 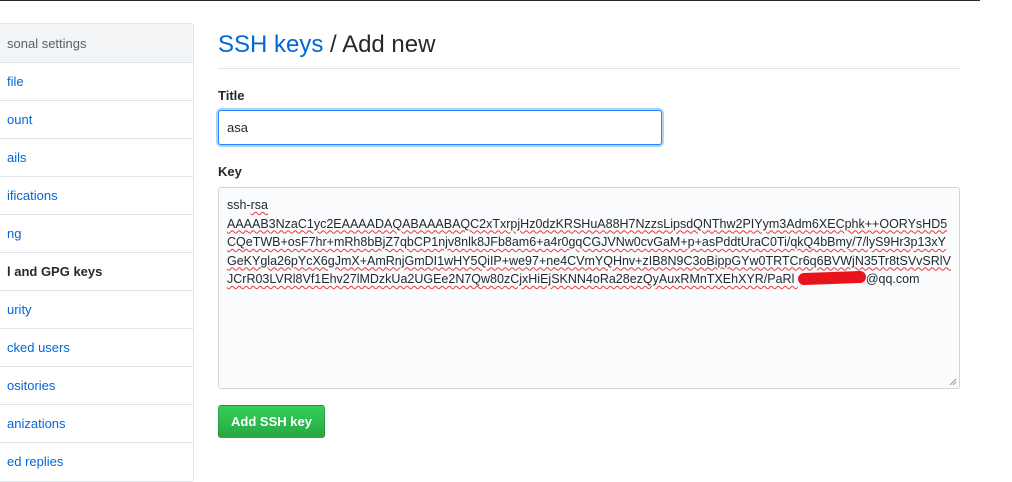 What do you see at coordinates (892, 279) in the screenshot?
I see `key-email: @qq.com` at bounding box center [892, 279].